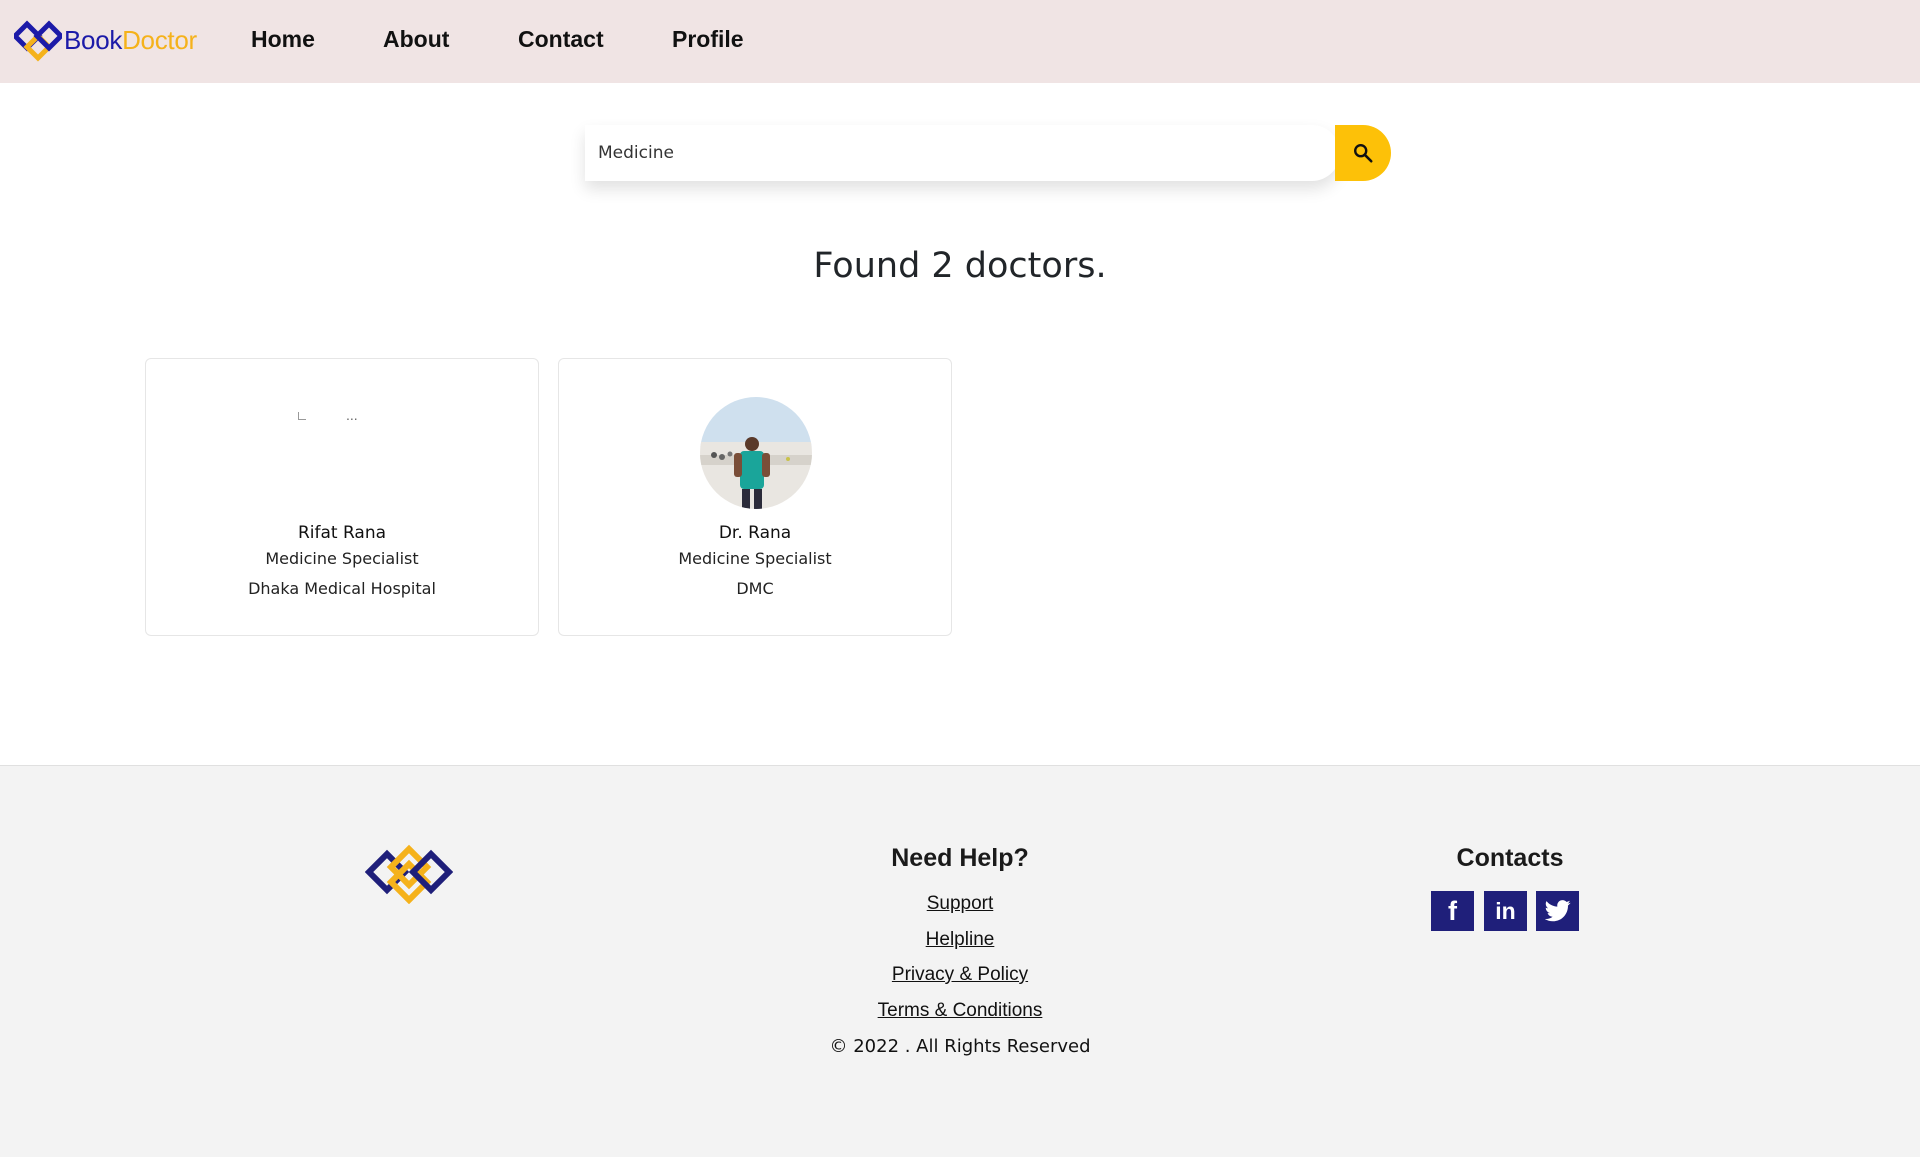  Describe the element at coordinates (960, 266) in the screenshot. I see `results-heading: Found 2 doctors.` at that location.